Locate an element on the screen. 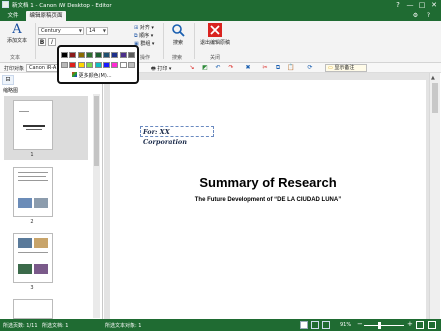  paste-icon: 📋 is located at coordinates (291, 68).